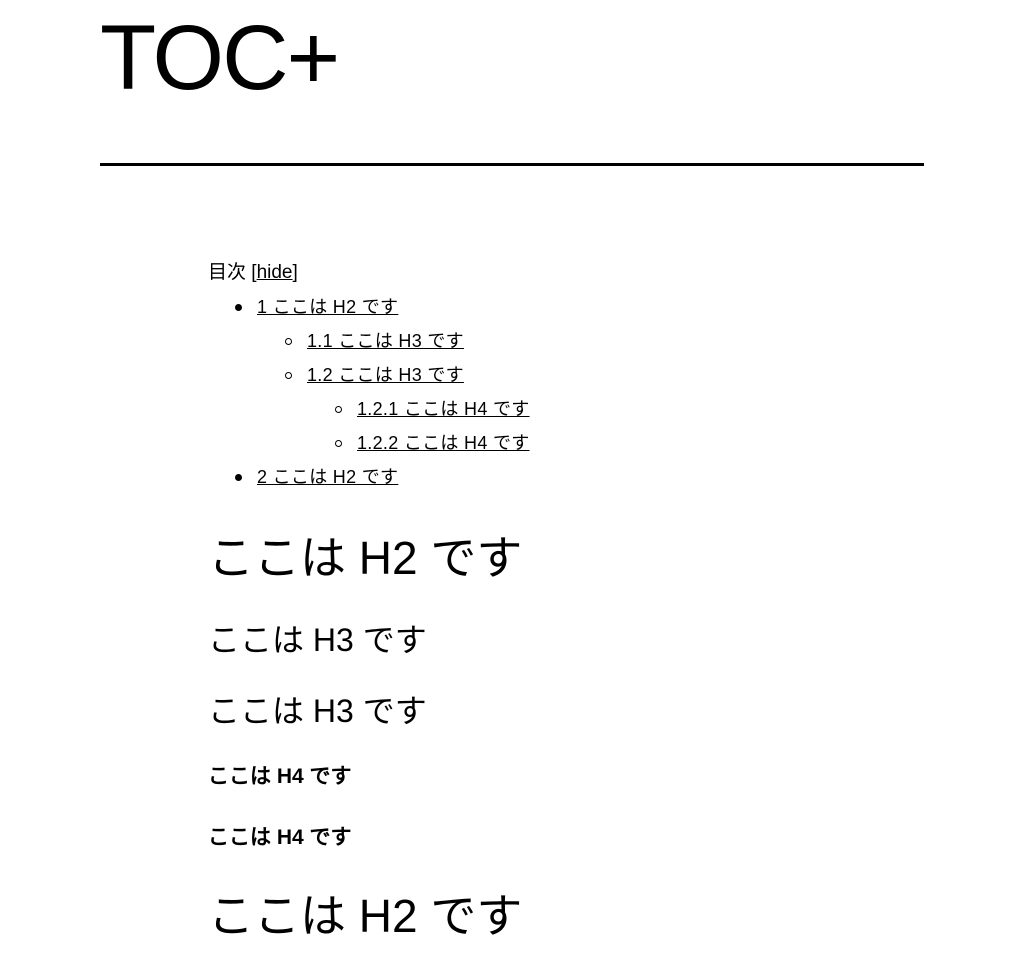 The height and width of the screenshot is (968, 1024). I want to click on toc-link: 1.2.2 ここは H4 です, so click(443, 443).